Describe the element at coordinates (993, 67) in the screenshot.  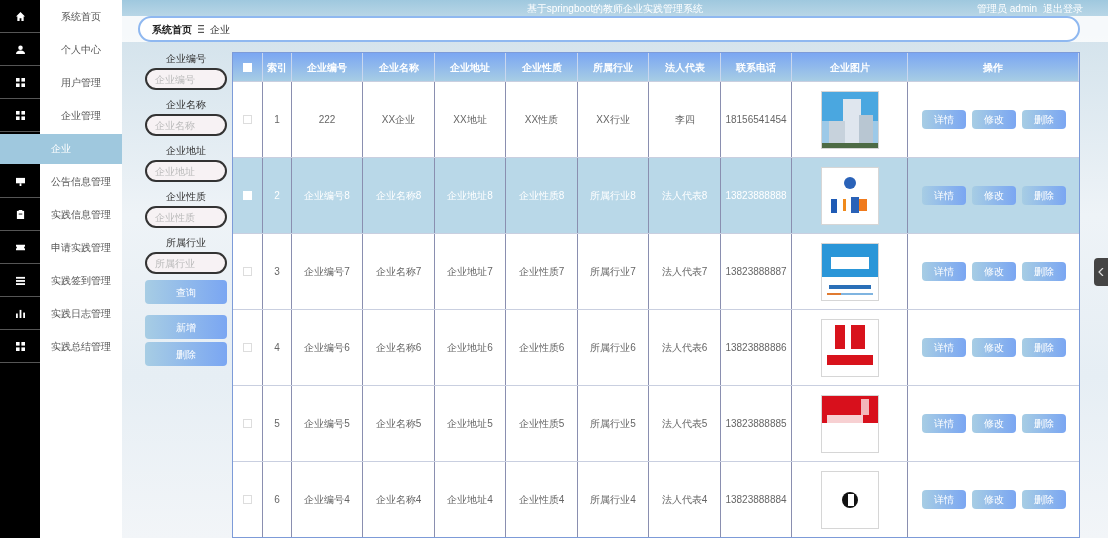
I see `column-header: 操作` at that location.